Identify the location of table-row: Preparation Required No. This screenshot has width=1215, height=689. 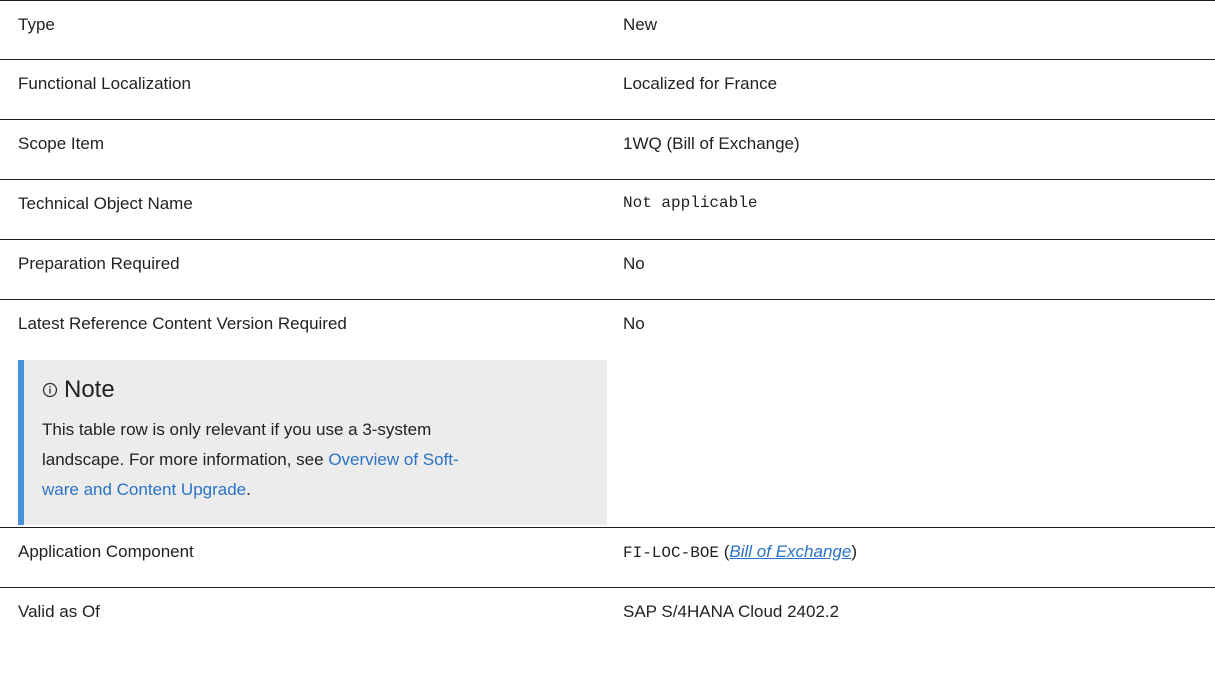
(607, 270).